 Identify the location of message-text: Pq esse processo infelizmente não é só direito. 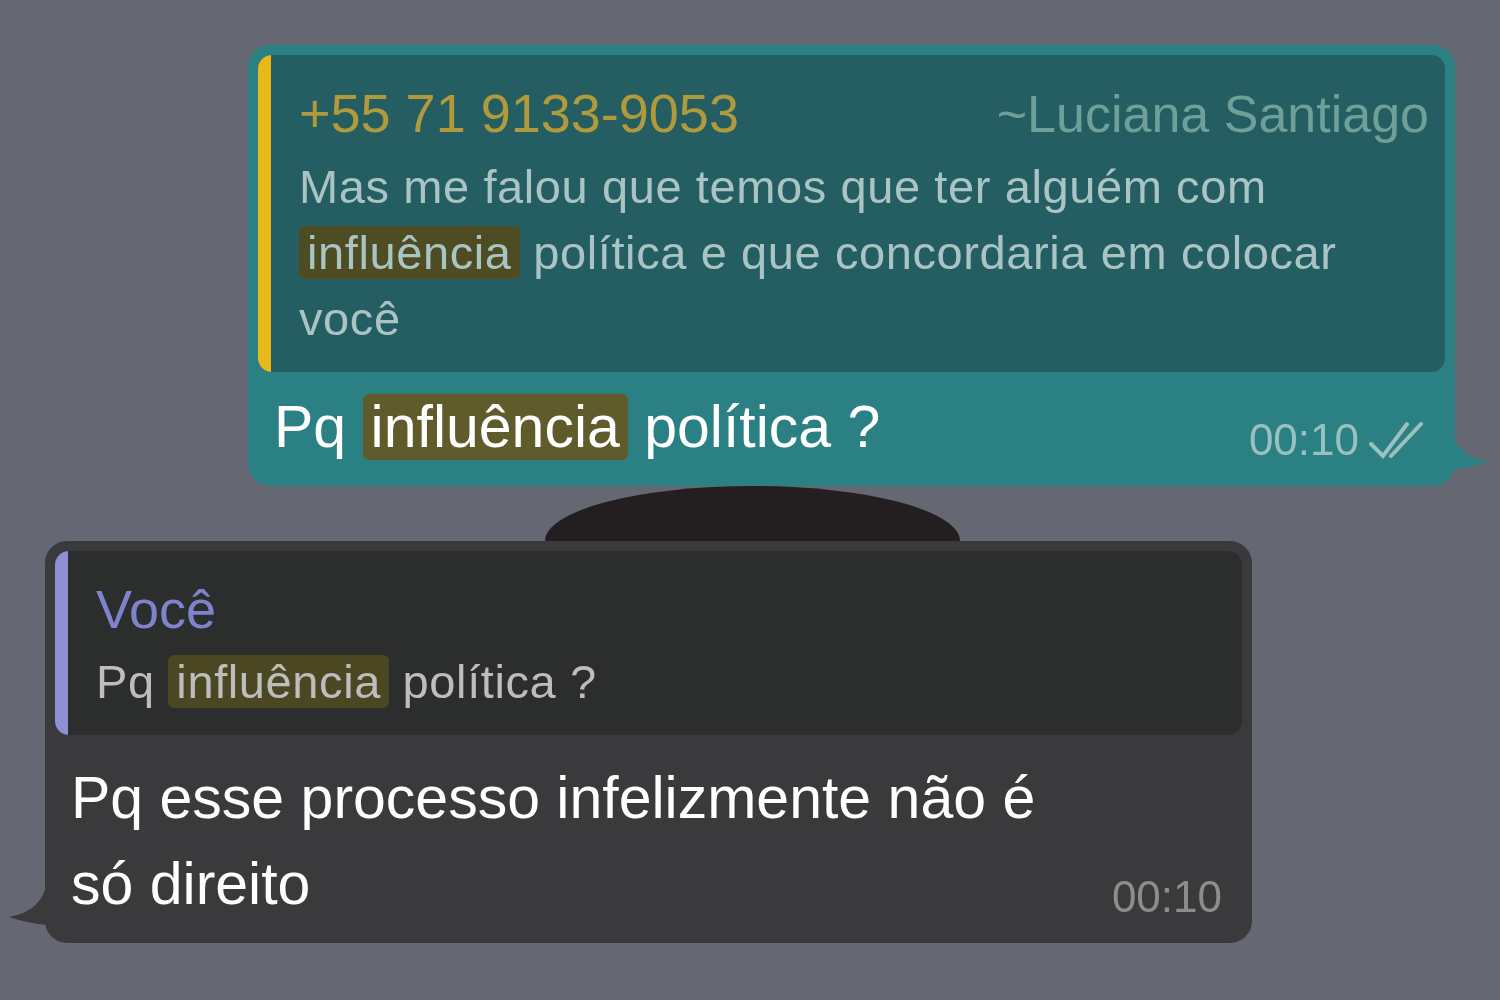
(554, 841).